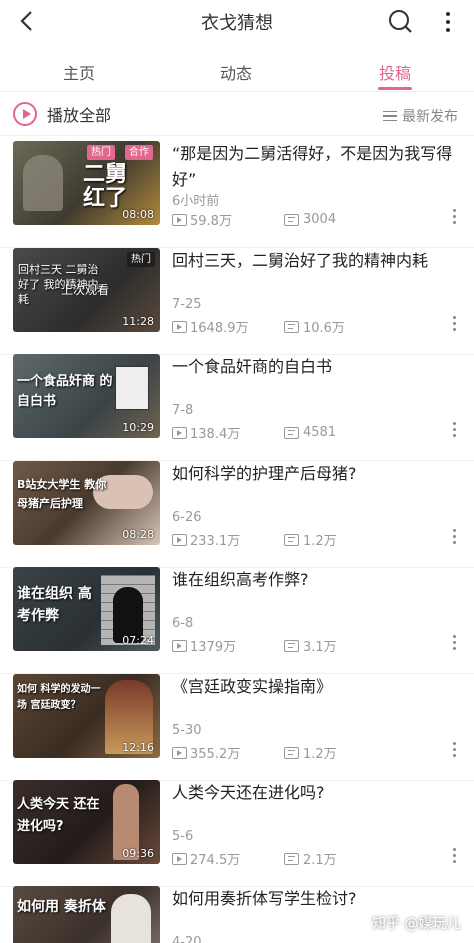  Describe the element at coordinates (215, 860) in the screenshot. I see `view-count: 274.5万` at that location.